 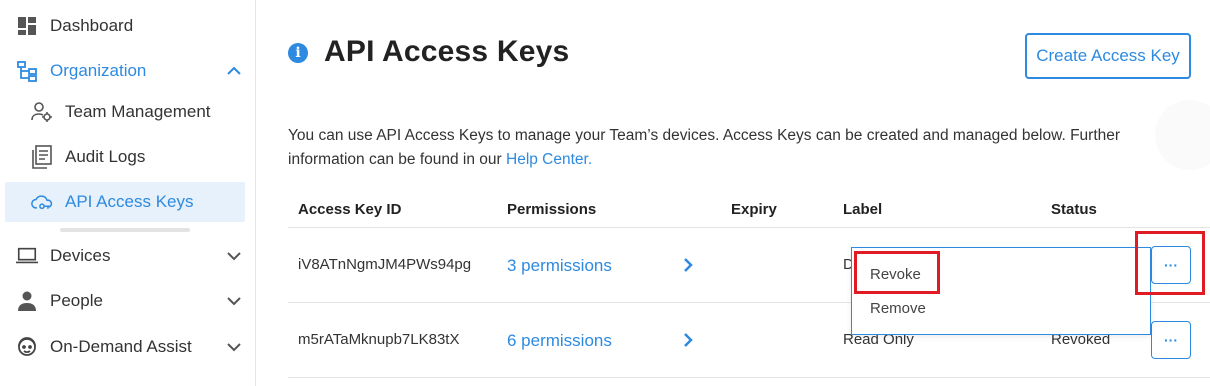 What do you see at coordinates (42, 157) in the screenshot?
I see `document-icon` at bounding box center [42, 157].